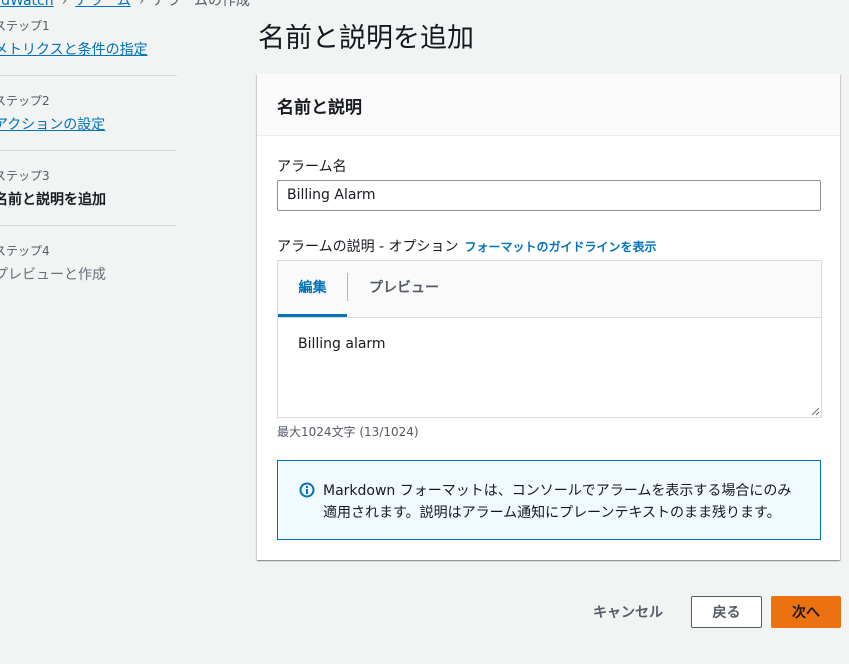 The height and width of the screenshot is (664, 849). What do you see at coordinates (366, 38) in the screenshot?
I see `page-title: 名前と説明を追加` at bounding box center [366, 38].